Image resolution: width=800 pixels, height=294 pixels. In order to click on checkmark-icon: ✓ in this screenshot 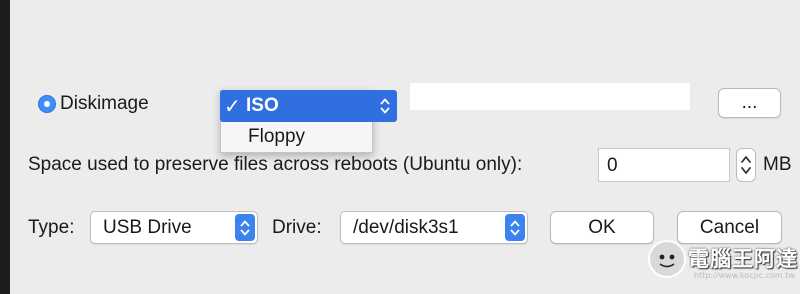, I will do `click(232, 107)`.